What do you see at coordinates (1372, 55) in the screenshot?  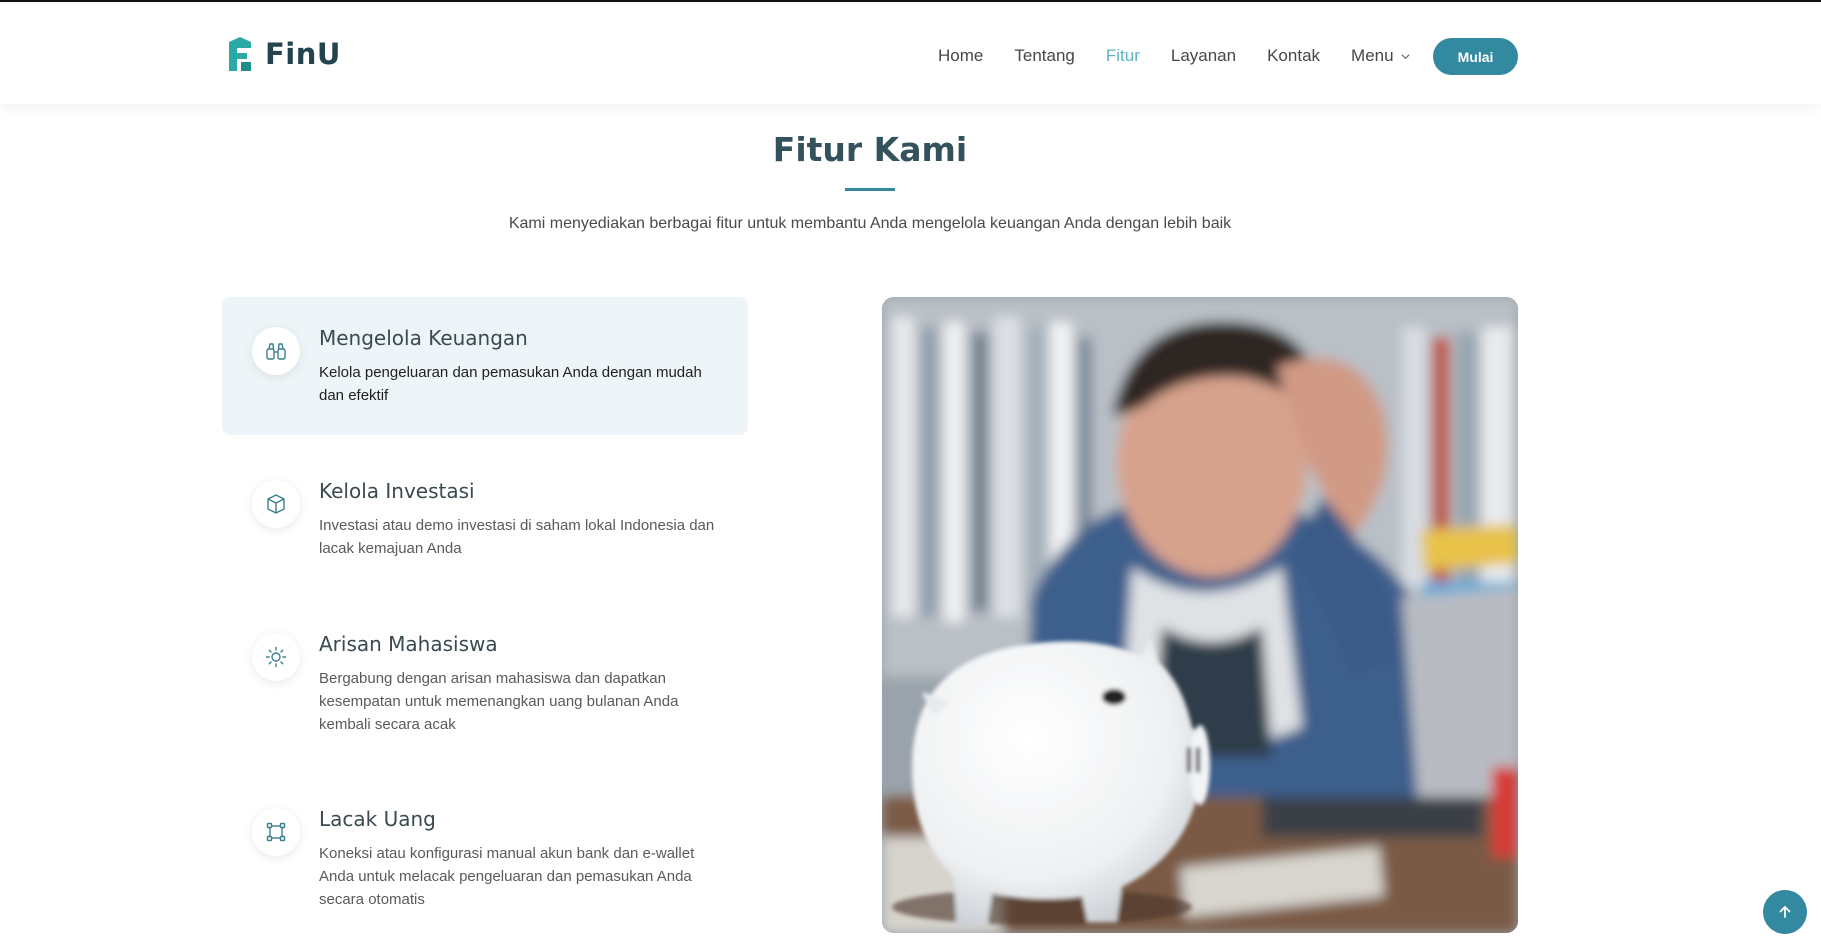 I see `nav-menu-label: Menu` at bounding box center [1372, 55].